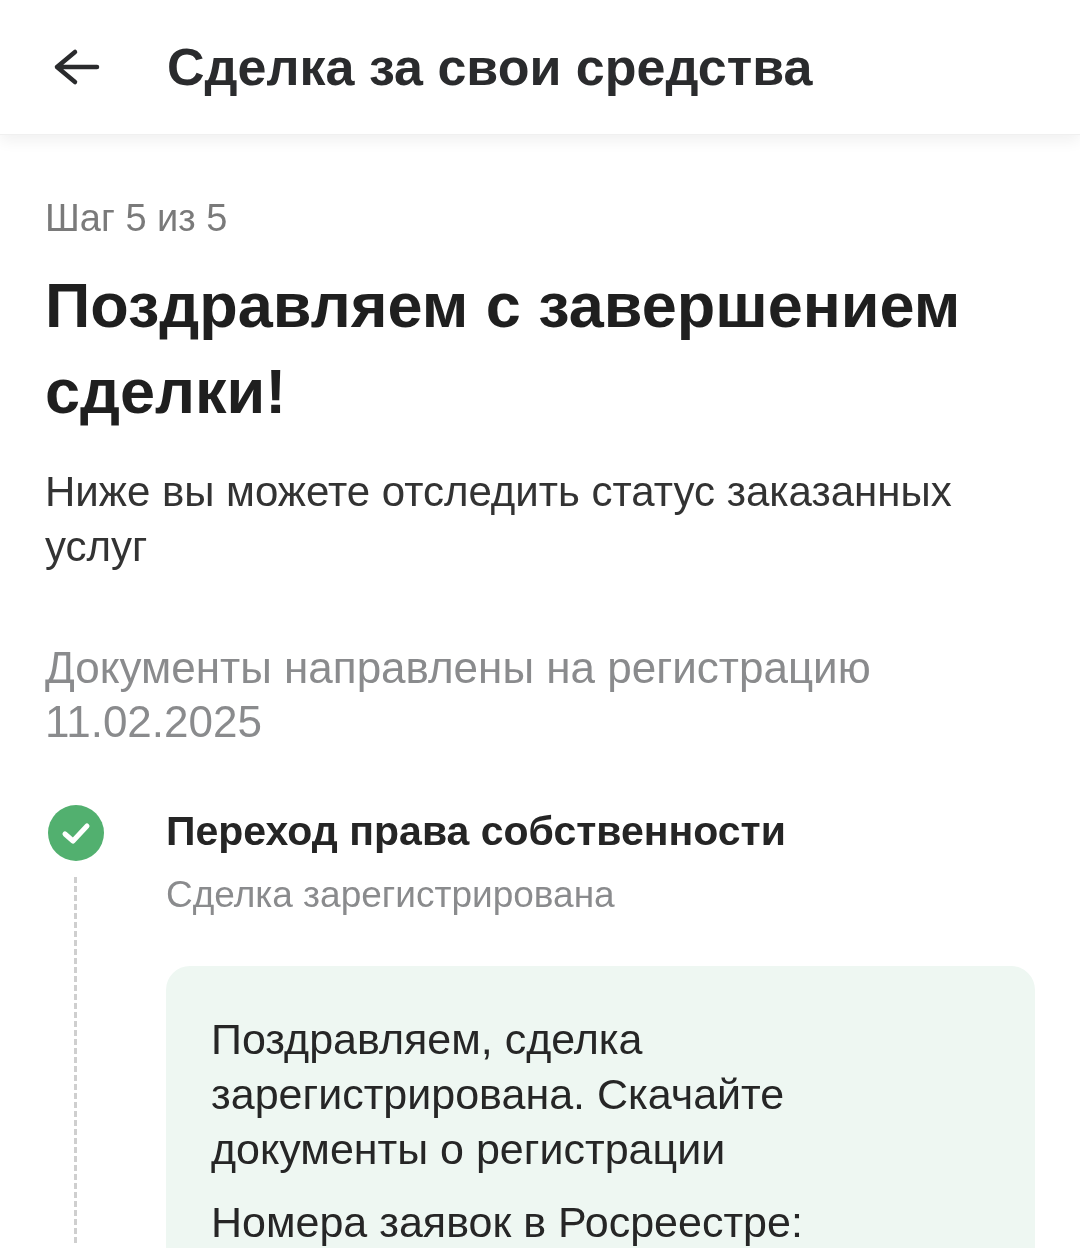 The image size is (1080, 1249). Describe the element at coordinates (490, 67) in the screenshot. I see `page-title: Сделка за свои средства` at that location.